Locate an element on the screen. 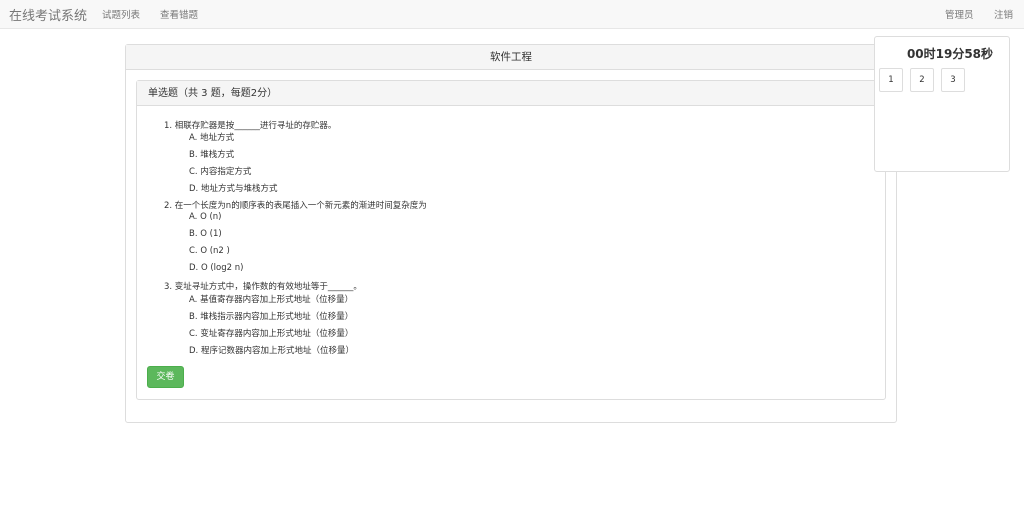 This screenshot has height=525, width=1024. timer-panel: 00时19分58秒 1 2 3 is located at coordinates (942, 104).